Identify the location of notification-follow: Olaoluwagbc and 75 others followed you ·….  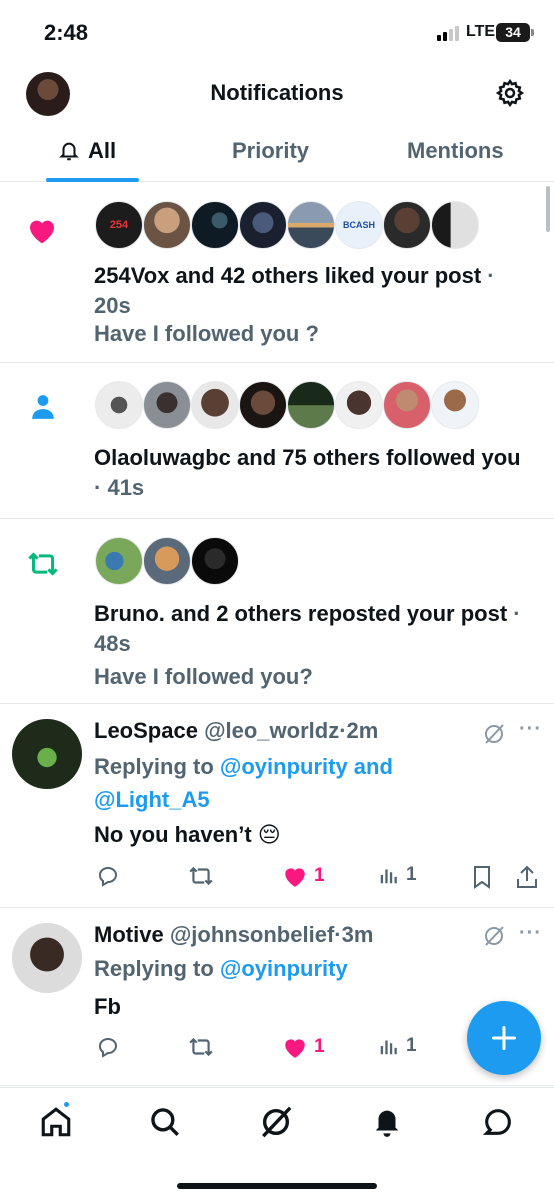
(277, 441).